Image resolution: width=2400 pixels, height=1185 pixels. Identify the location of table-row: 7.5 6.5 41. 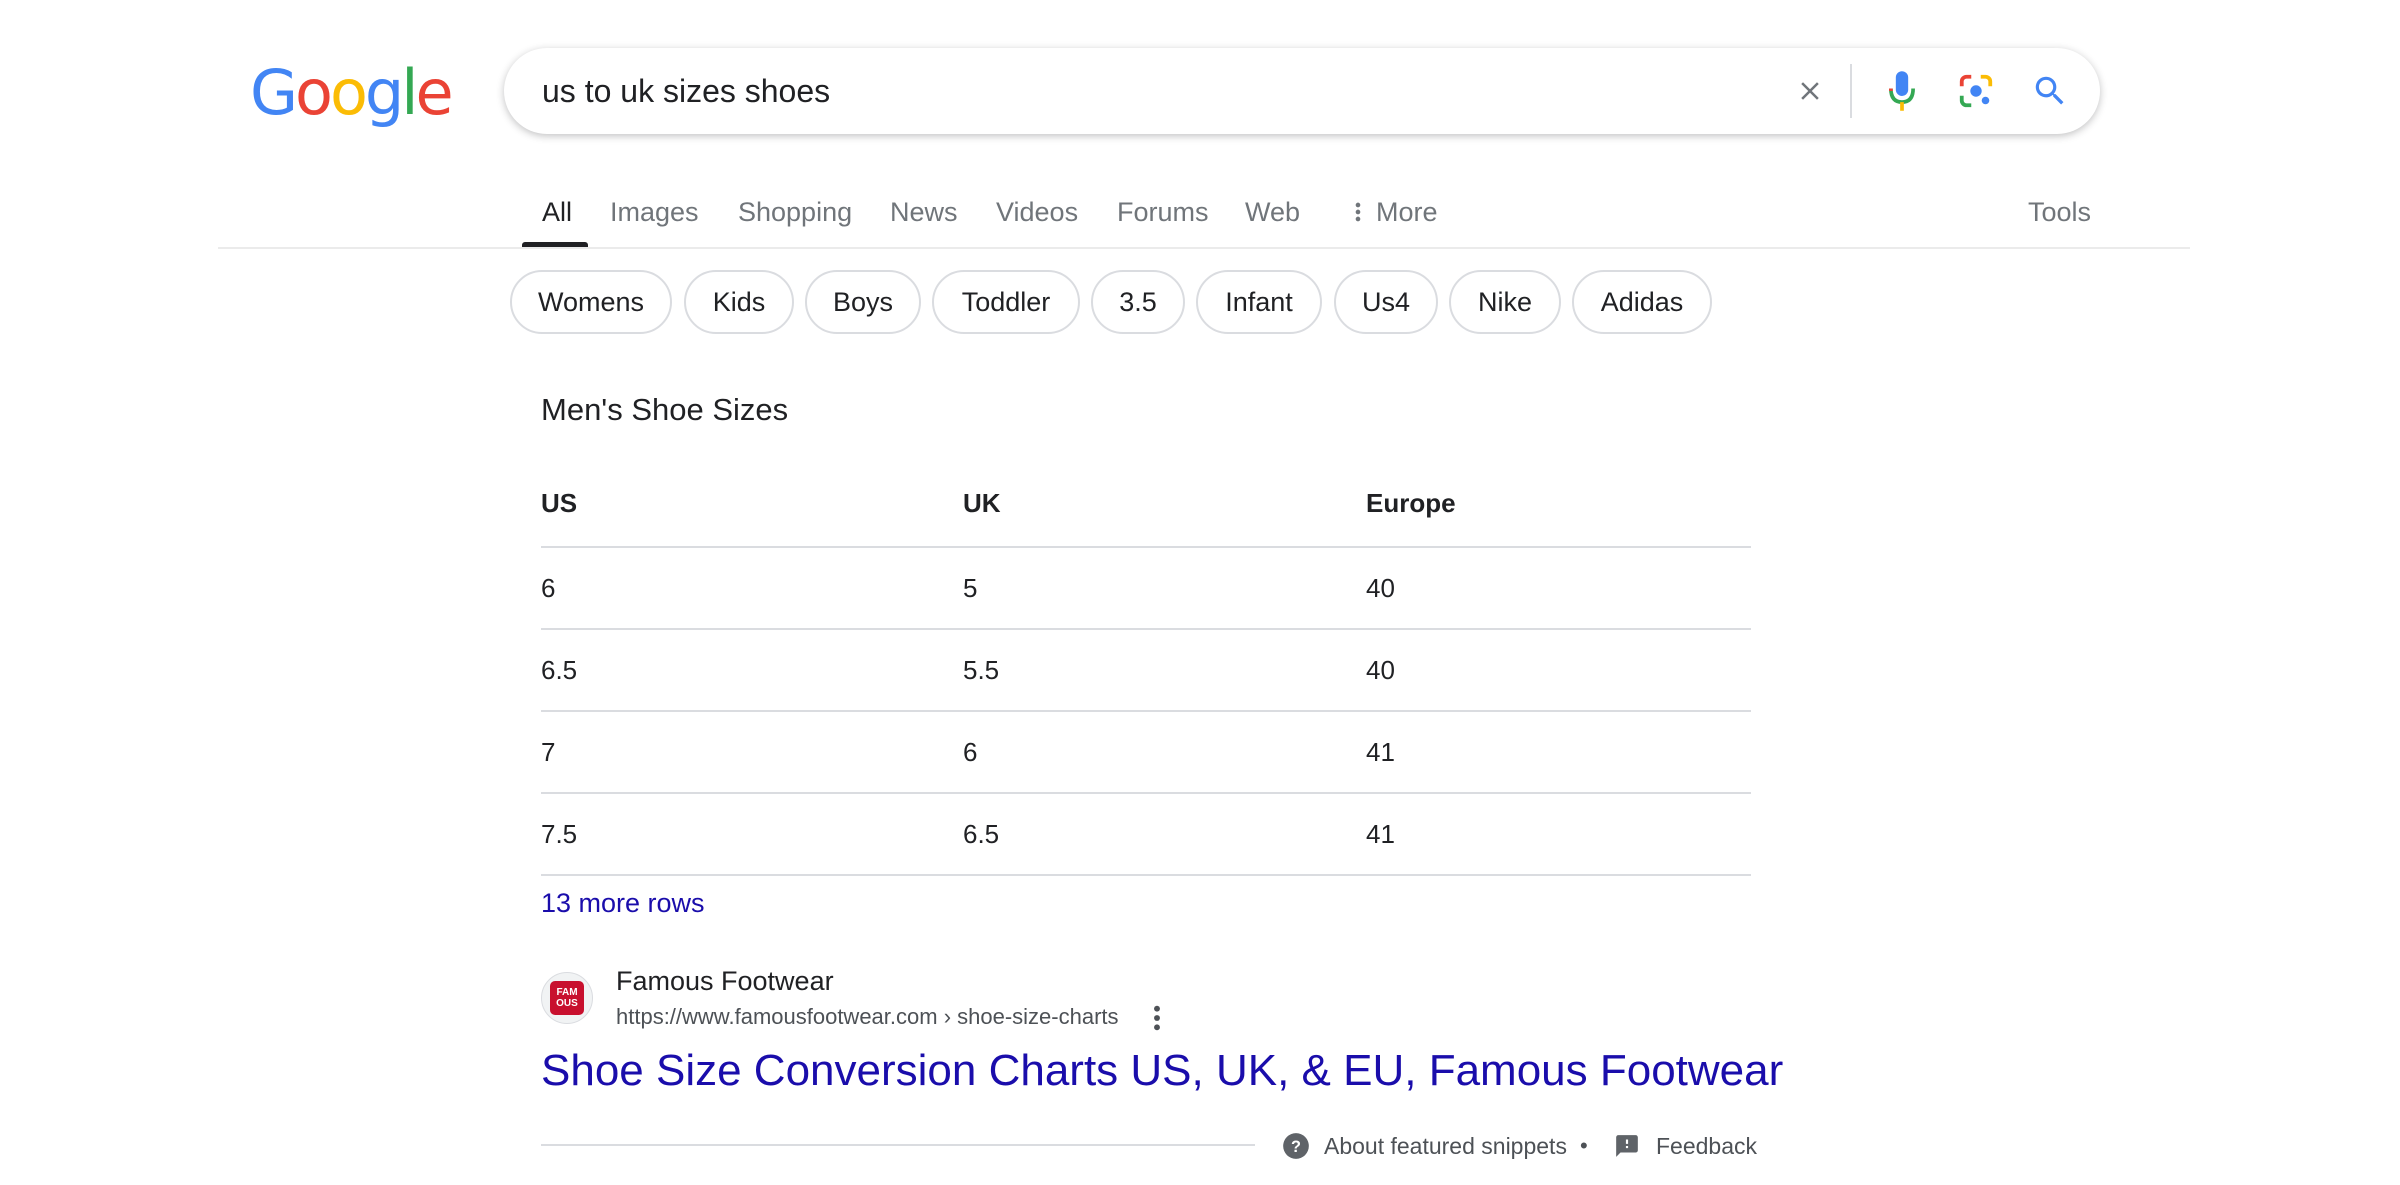
(1146, 835).